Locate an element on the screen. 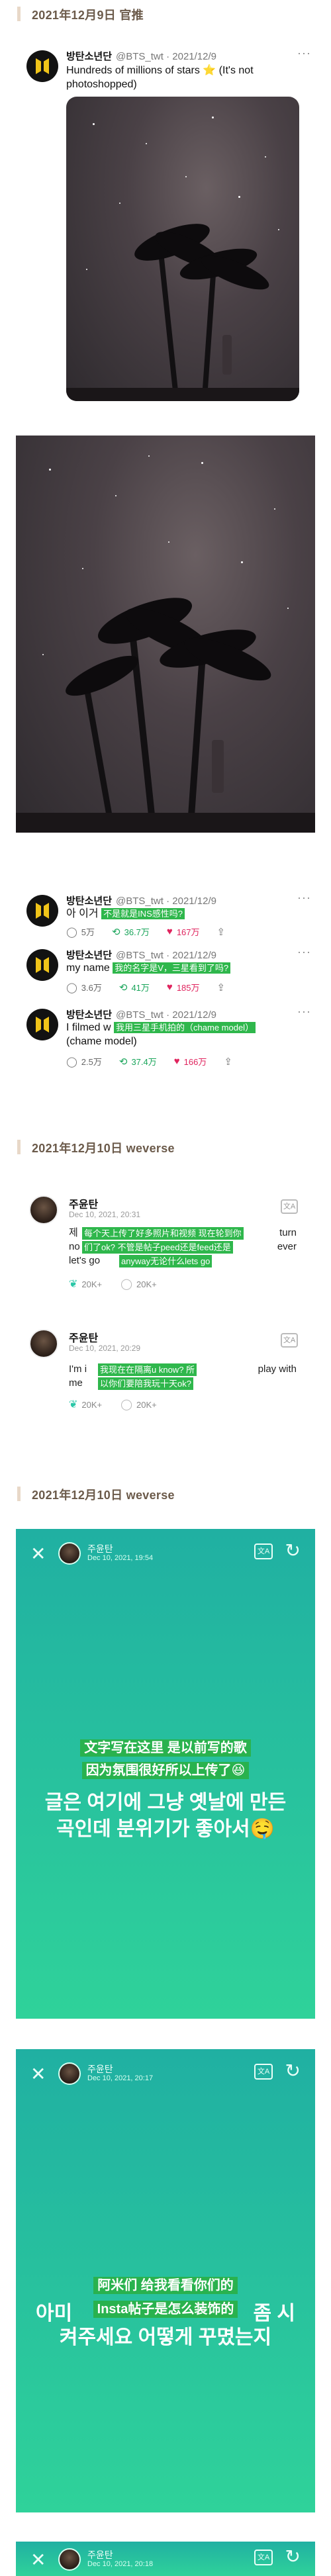 This screenshot has height=2576, width=331. retweet-button: ⟲ 36.7万 is located at coordinates (131, 931).